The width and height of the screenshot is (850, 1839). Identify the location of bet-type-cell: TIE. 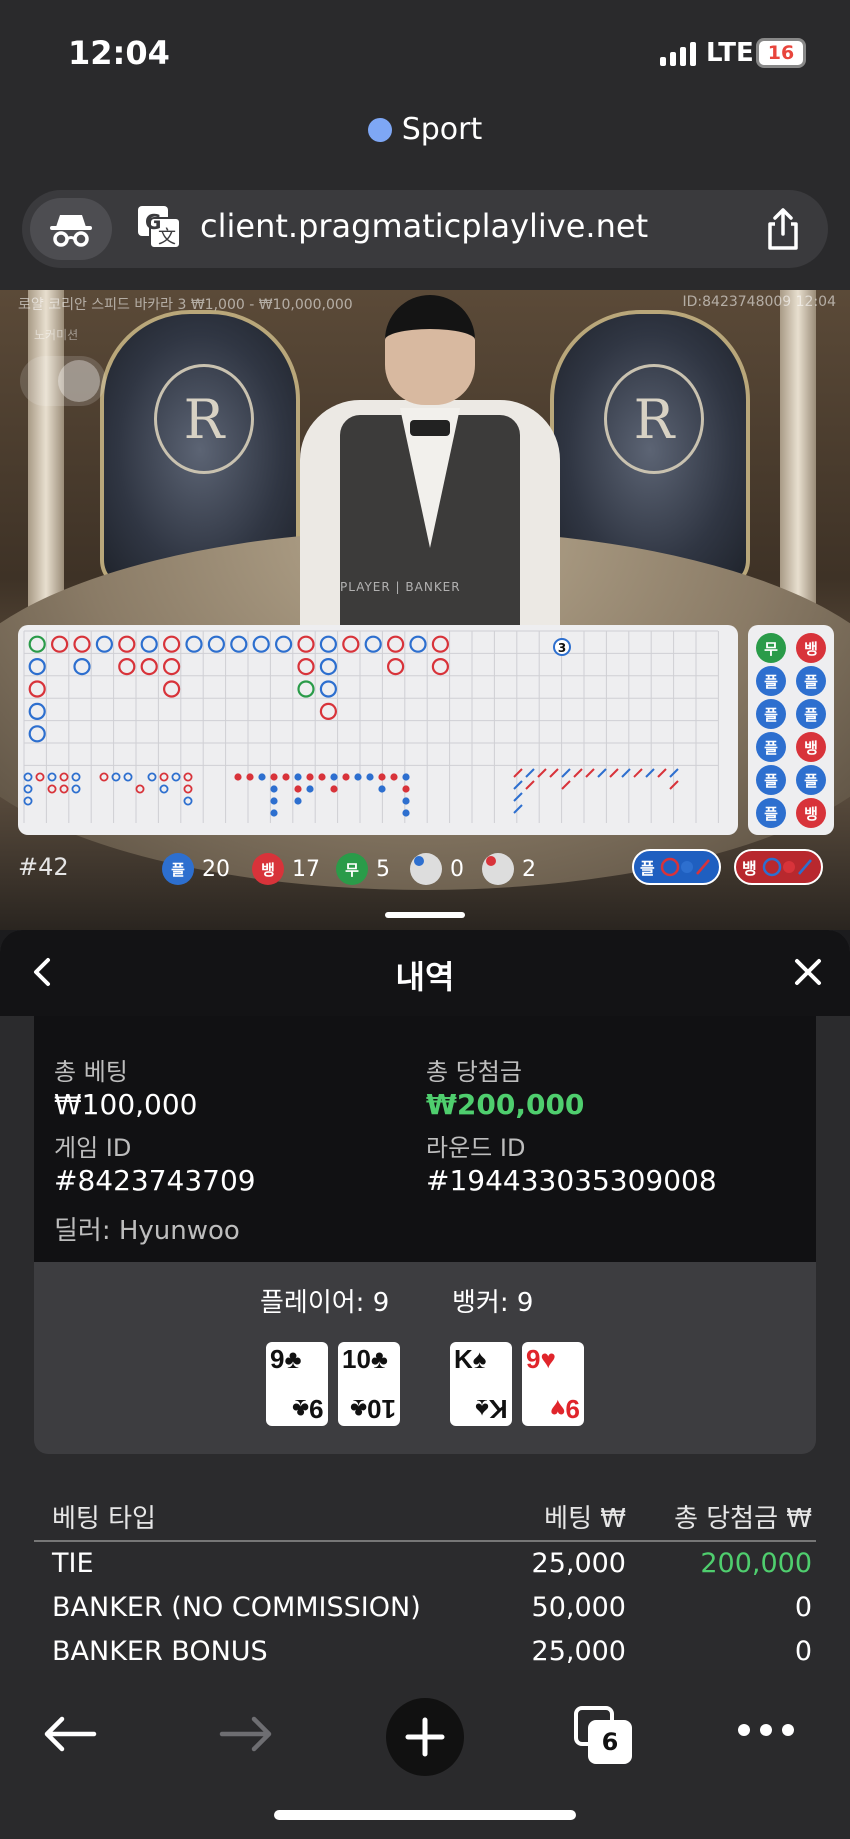
(73, 1563).